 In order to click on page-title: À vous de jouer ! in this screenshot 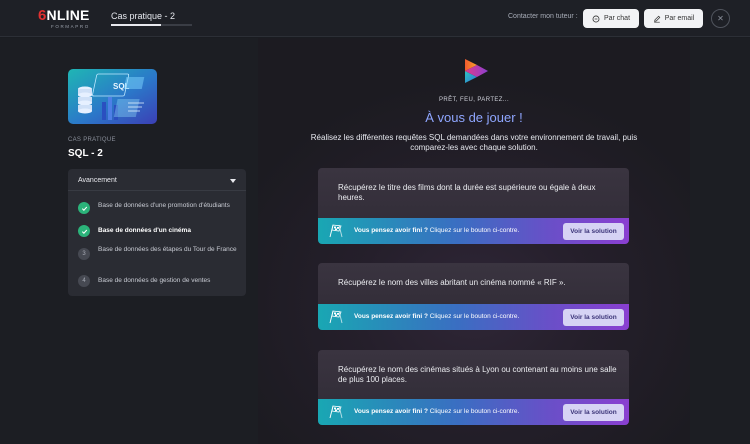, I will do `click(474, 117)`.